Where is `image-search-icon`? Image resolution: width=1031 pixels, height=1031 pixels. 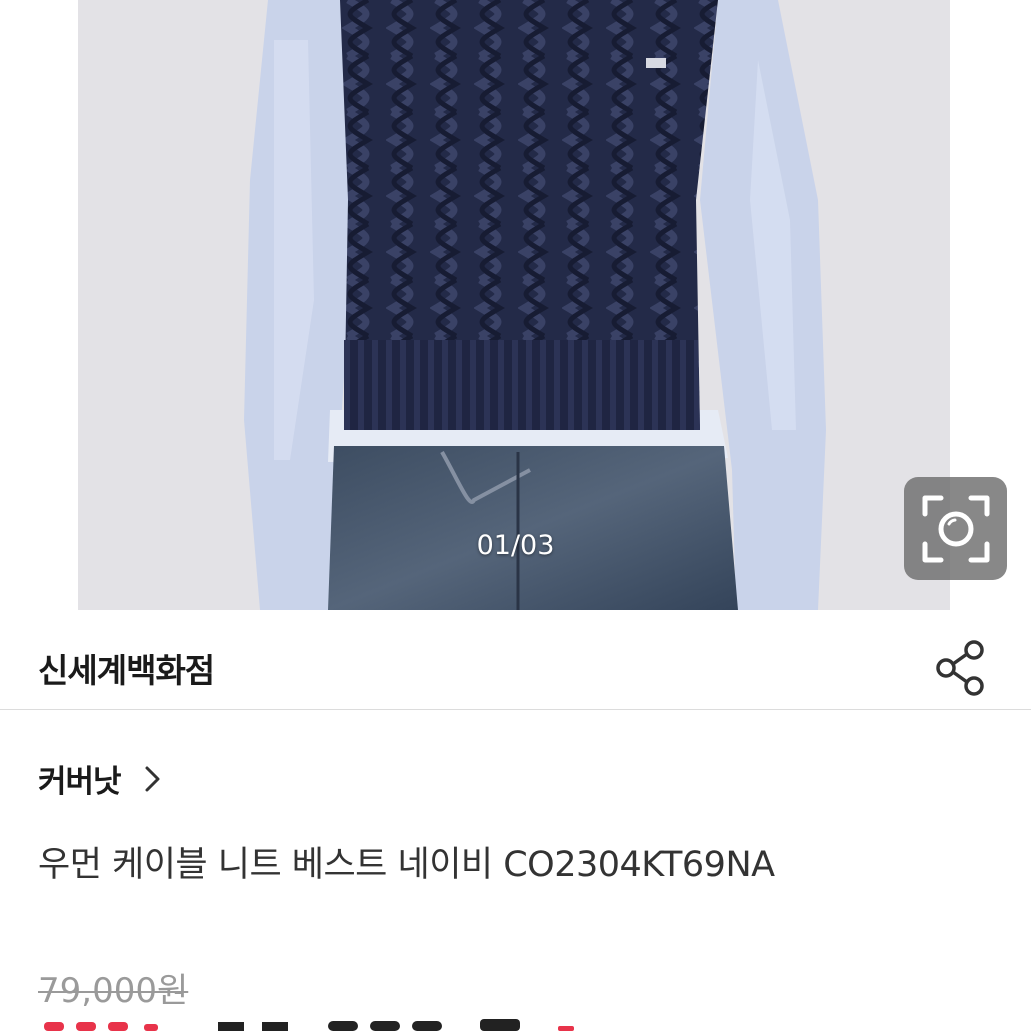
image-search-icon is located at coordinates (955, 528).